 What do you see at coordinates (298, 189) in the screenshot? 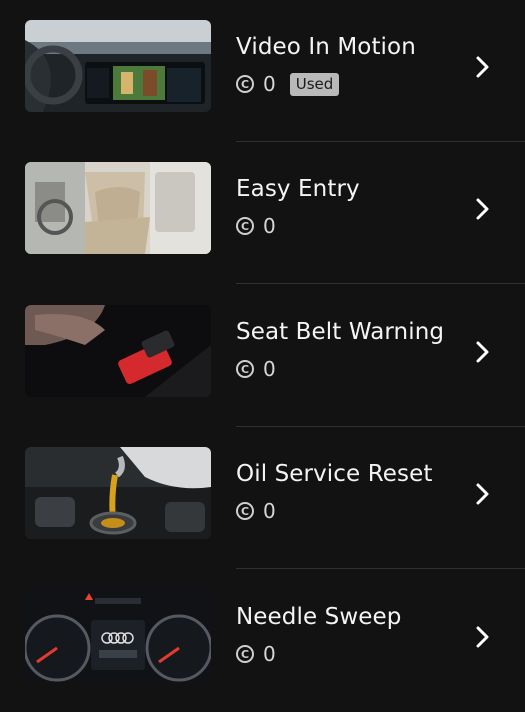
I see `item-title: Easy Entry` at bounding box center [298, 189].